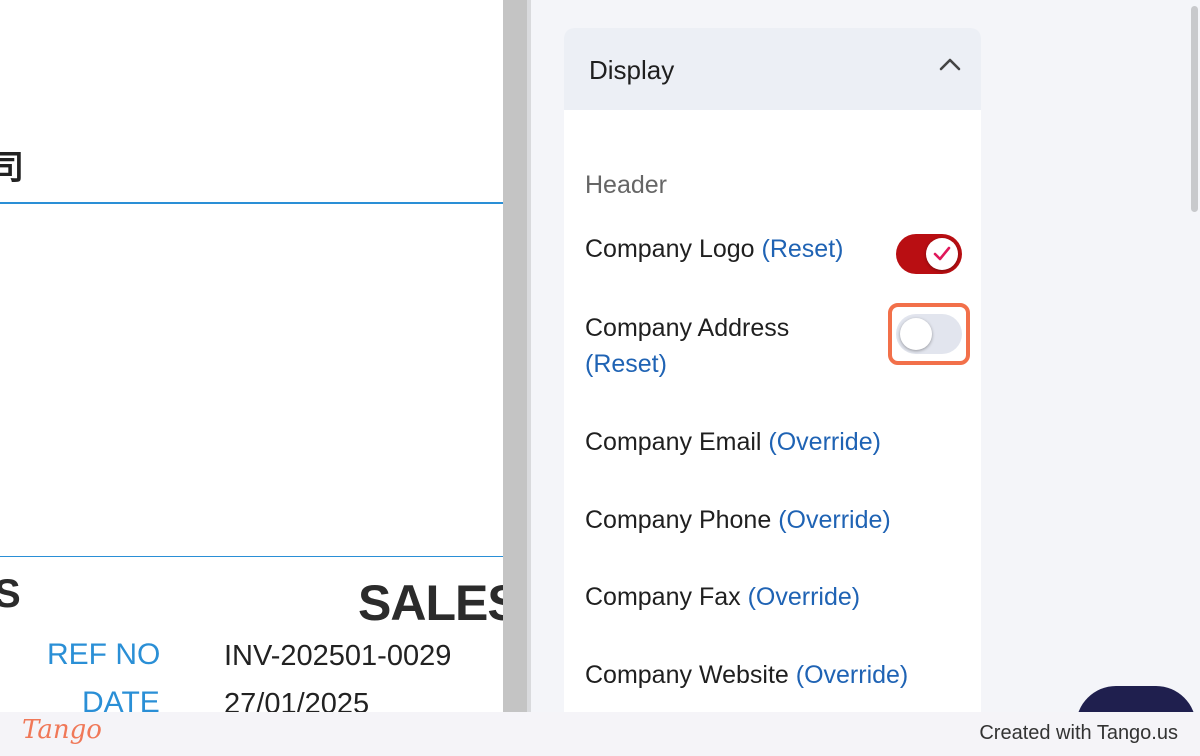 The height and width of the screenshot is (756, 1200). I want to click on company-fax-label: Company Fax, so click(663, 597).